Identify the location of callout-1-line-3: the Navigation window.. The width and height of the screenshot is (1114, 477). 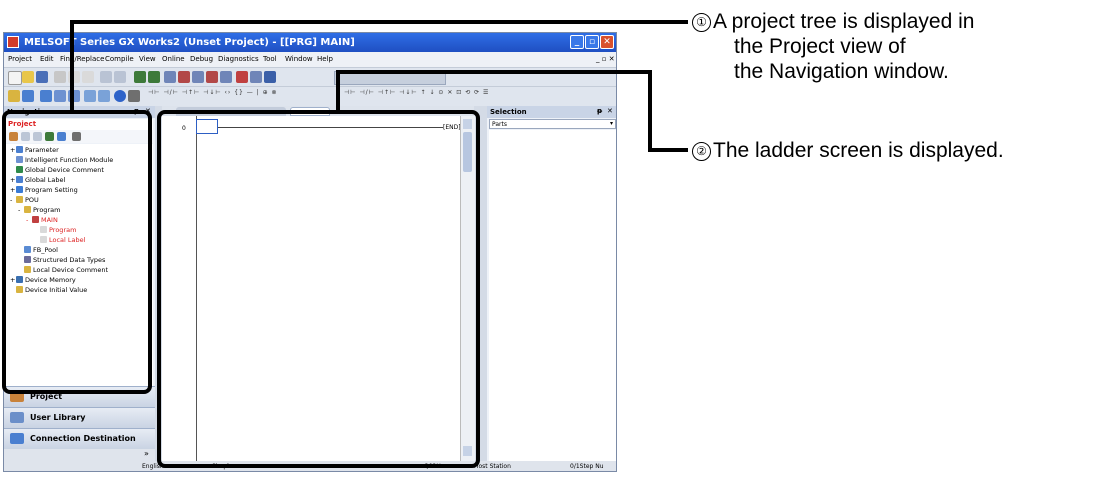
(841, 71).